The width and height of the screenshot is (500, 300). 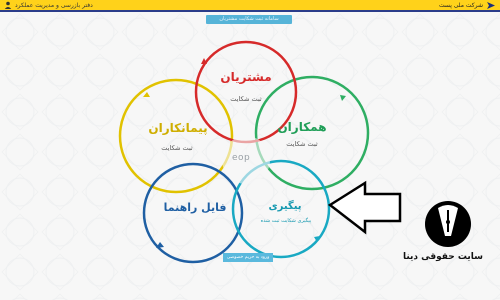 What do you see at coordinates (285, 206) in the screenshot?
I see `followup-title: پیگیری` at bounding box center [285, 206].